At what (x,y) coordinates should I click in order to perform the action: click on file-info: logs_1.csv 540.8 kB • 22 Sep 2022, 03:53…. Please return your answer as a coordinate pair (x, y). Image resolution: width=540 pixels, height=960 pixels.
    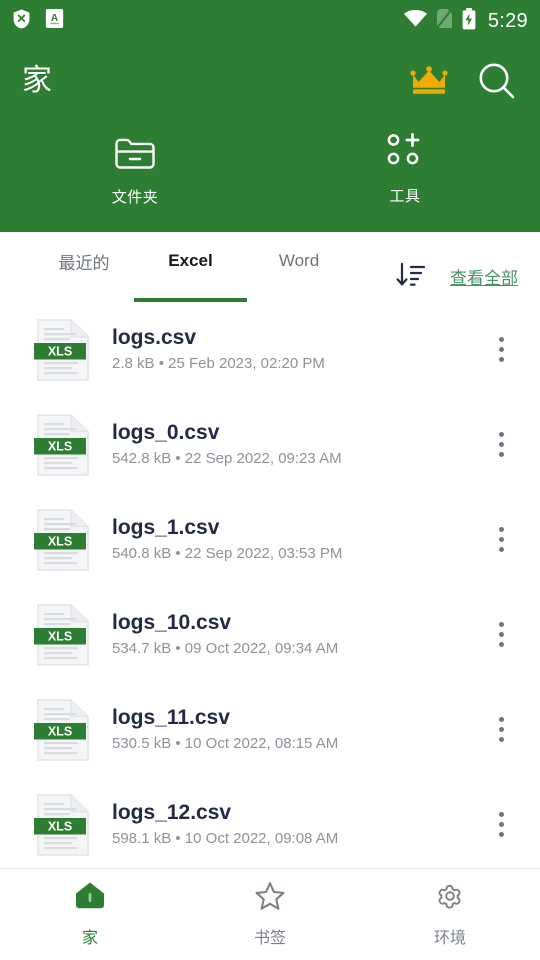
    Looking at the image, I should click on (295, 539).